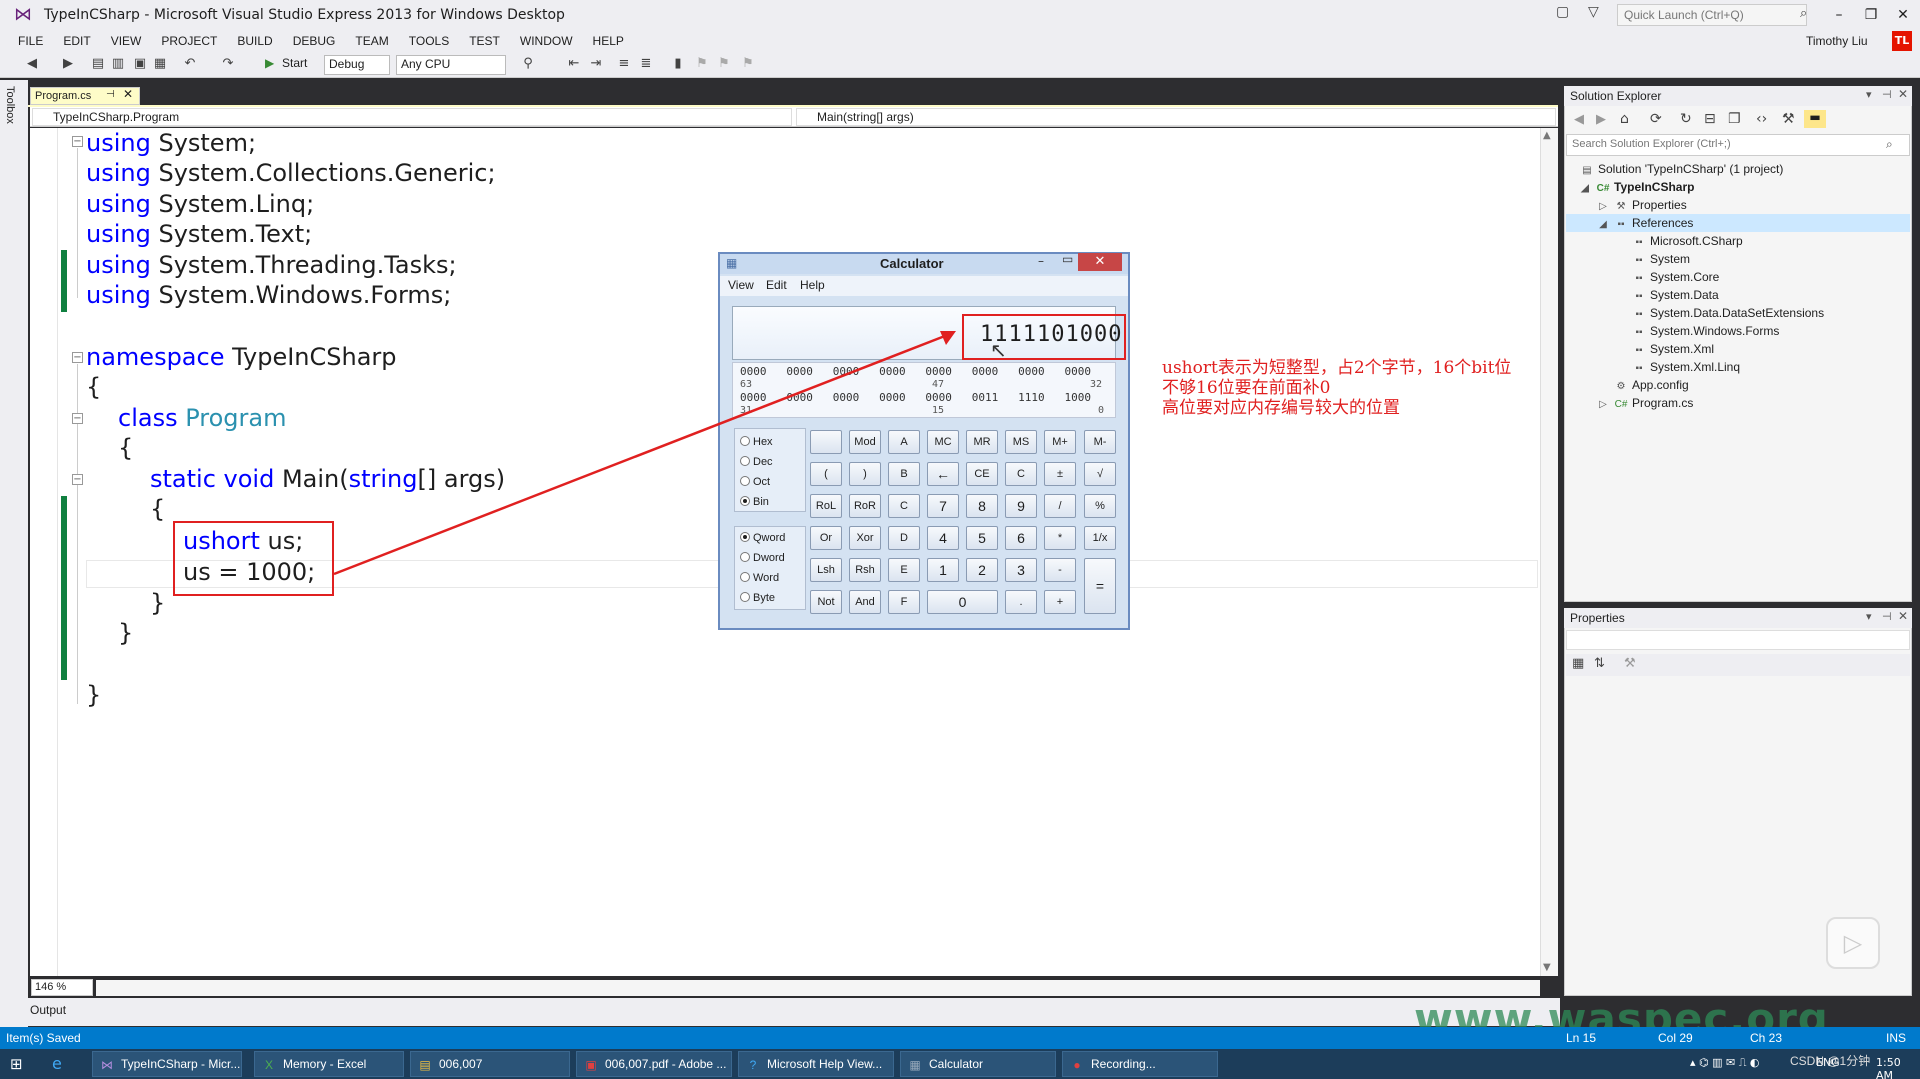  I want to click on calculator-key: 8, so click(982, 506).